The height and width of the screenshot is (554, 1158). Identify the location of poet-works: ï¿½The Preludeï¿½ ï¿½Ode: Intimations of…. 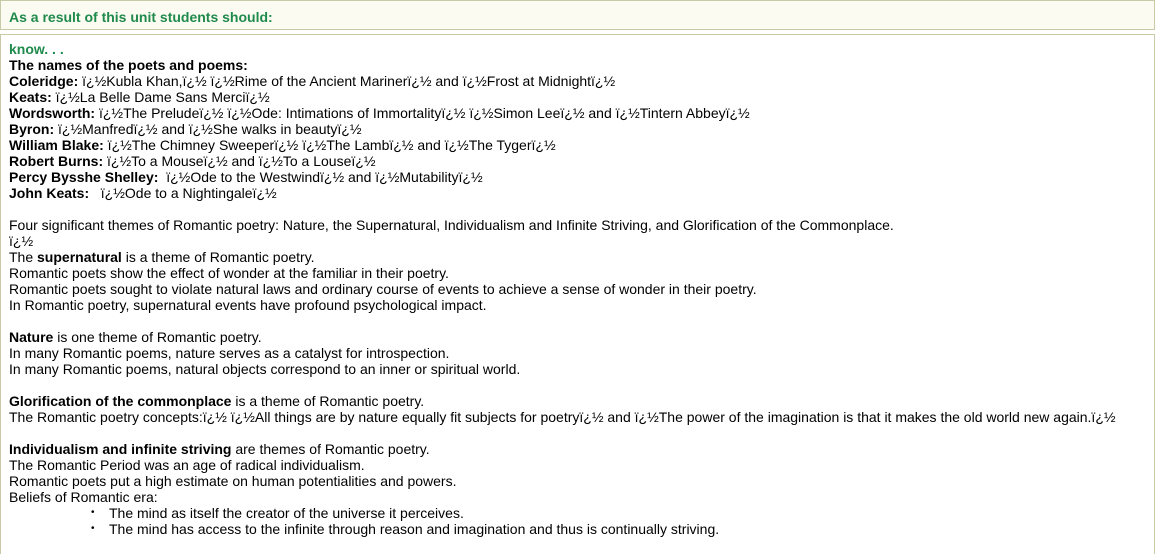
(422, 113).